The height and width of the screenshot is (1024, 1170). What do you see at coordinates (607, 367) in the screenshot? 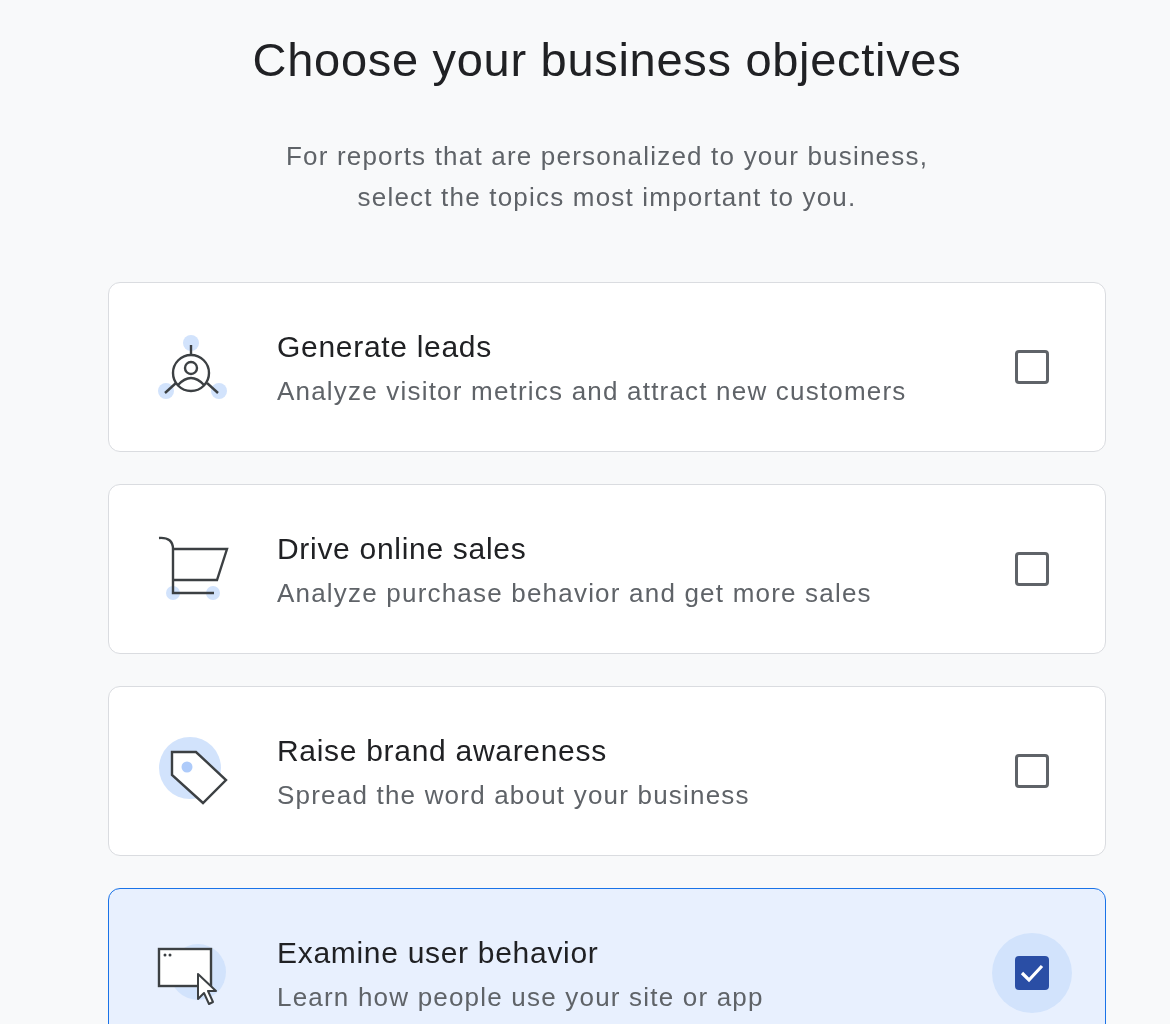
I see `objective-card: Generate leads Analyze visitor metrics and attract new customers` at bounding box center [607, 367].